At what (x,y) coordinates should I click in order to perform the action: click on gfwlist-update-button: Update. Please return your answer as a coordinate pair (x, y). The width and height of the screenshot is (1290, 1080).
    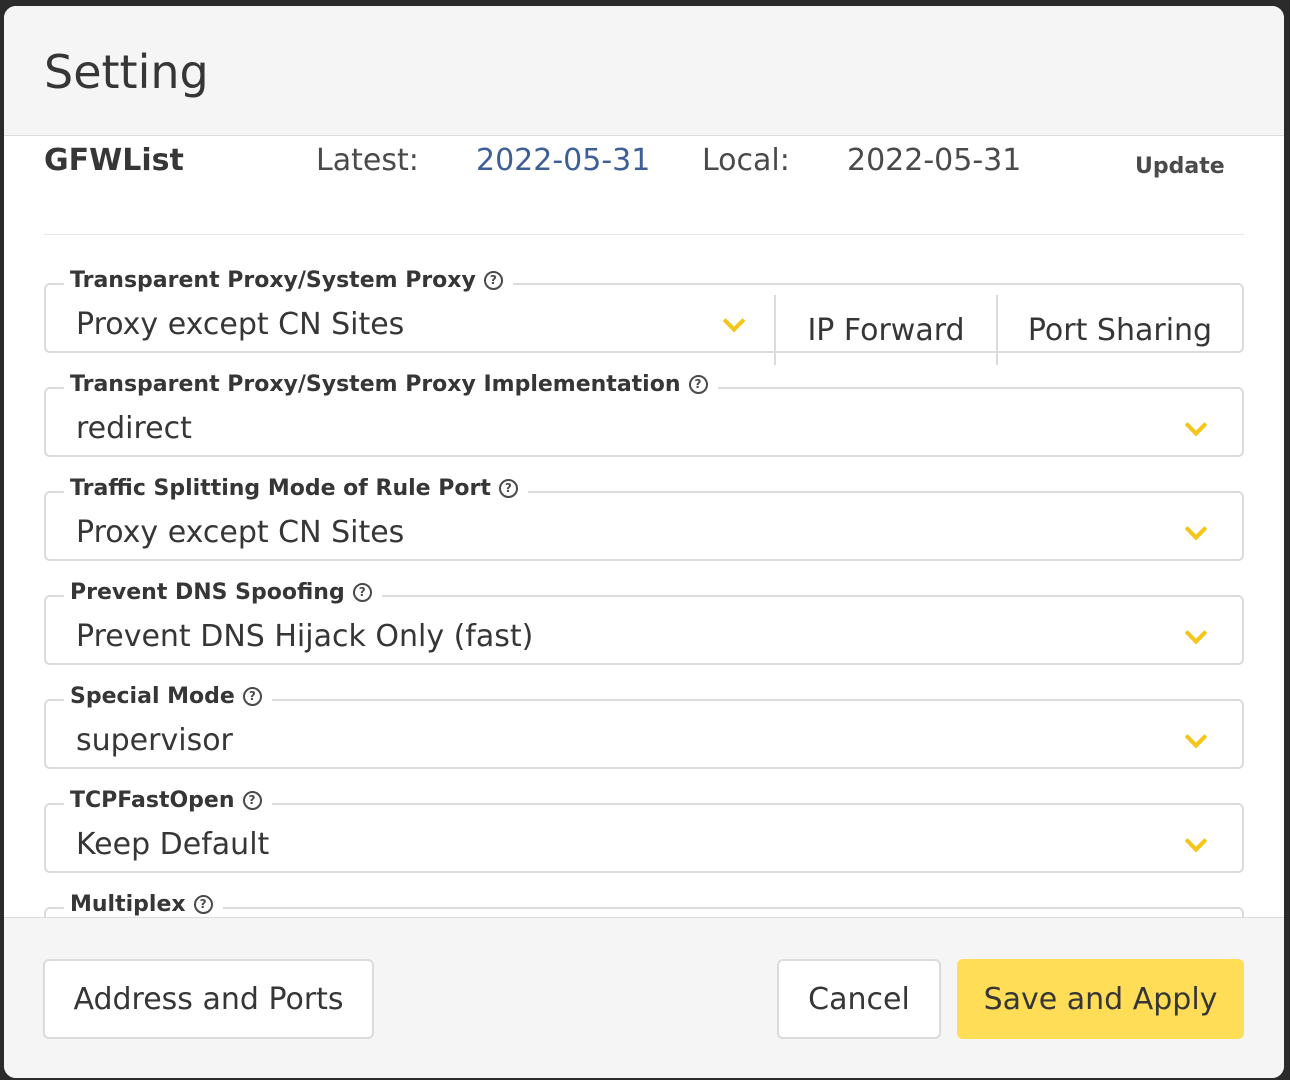
    Looking at the image, I should click on (1180, 167).